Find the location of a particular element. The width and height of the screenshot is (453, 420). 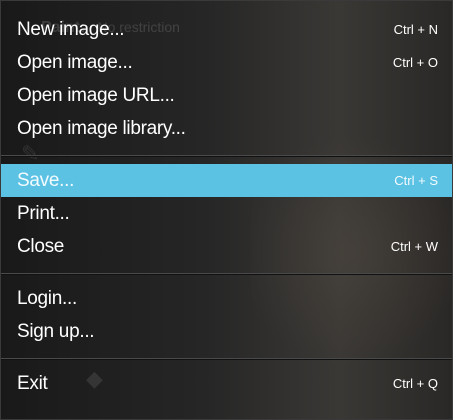

menu-item-shortcut: Ctrl + Q is located at coordinates (415, 383).